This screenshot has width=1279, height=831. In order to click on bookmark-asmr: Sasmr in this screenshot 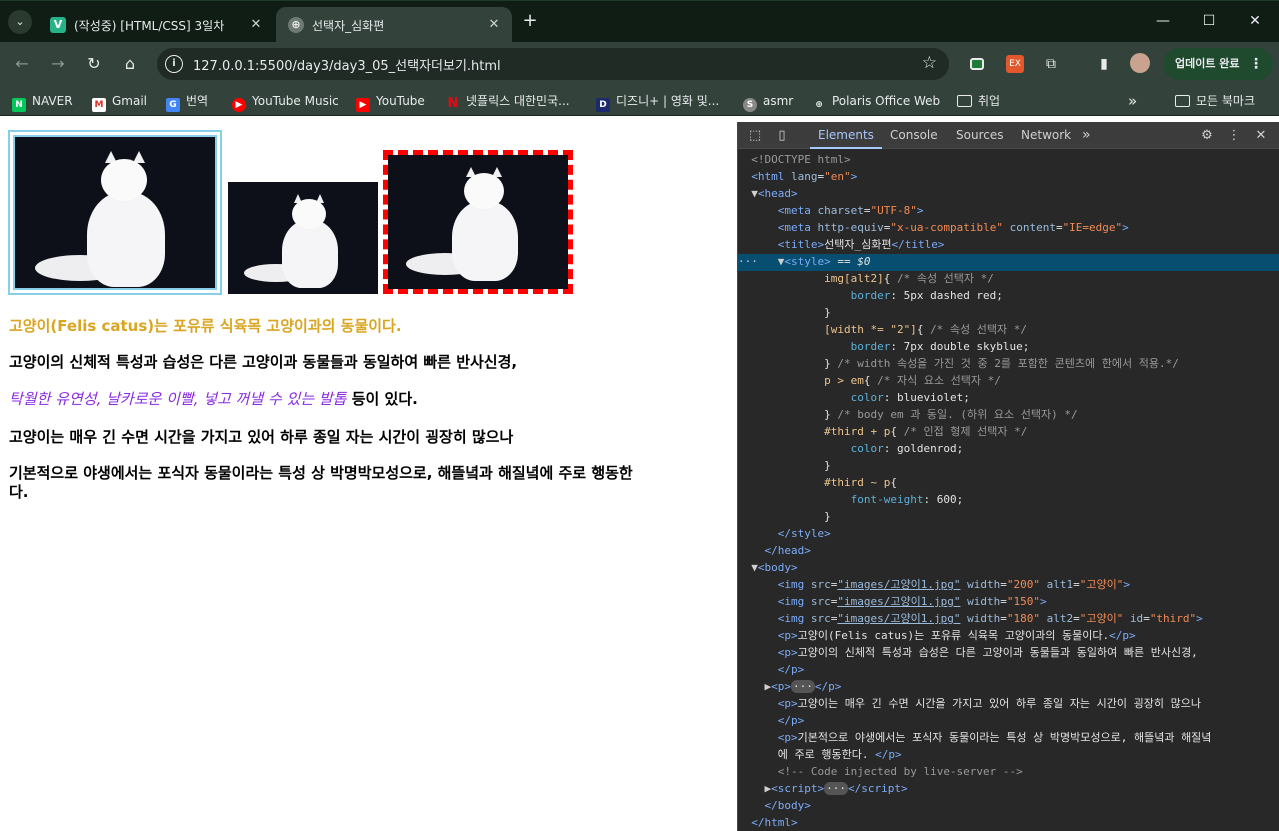, I will do `click(768, 102)`.